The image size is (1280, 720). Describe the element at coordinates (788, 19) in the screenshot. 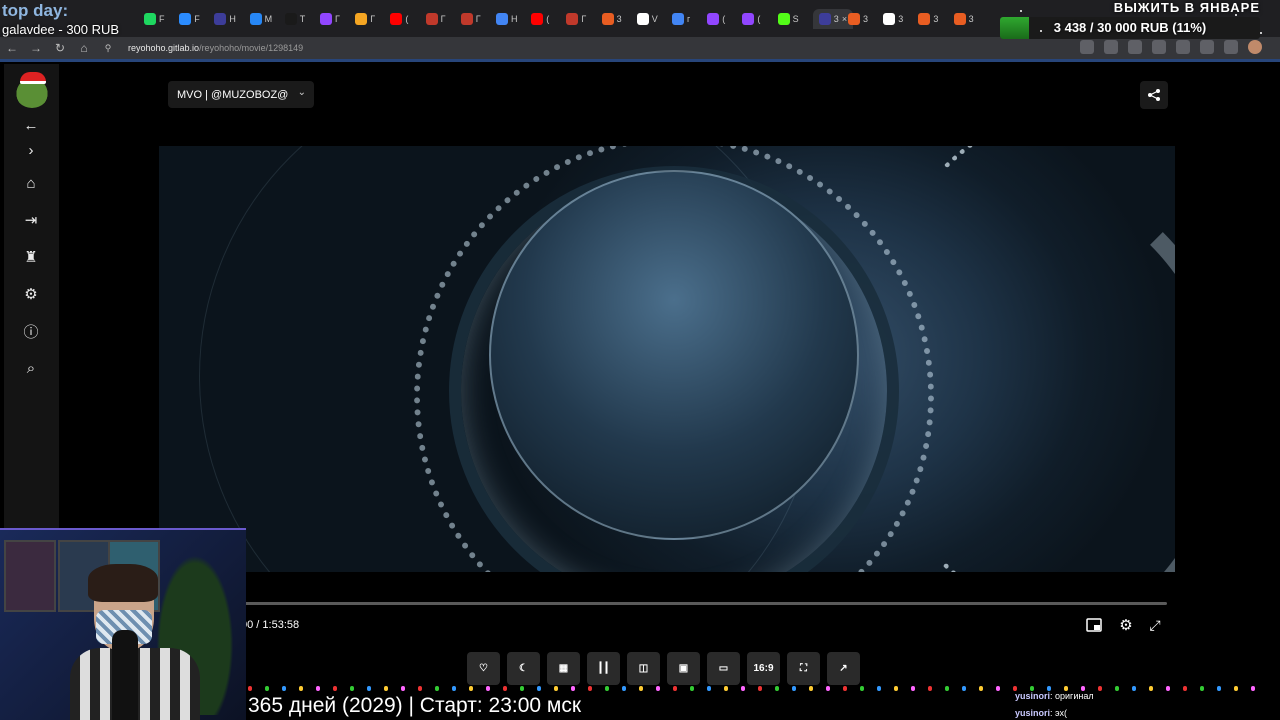

I see `browser-tab: S` at that location.